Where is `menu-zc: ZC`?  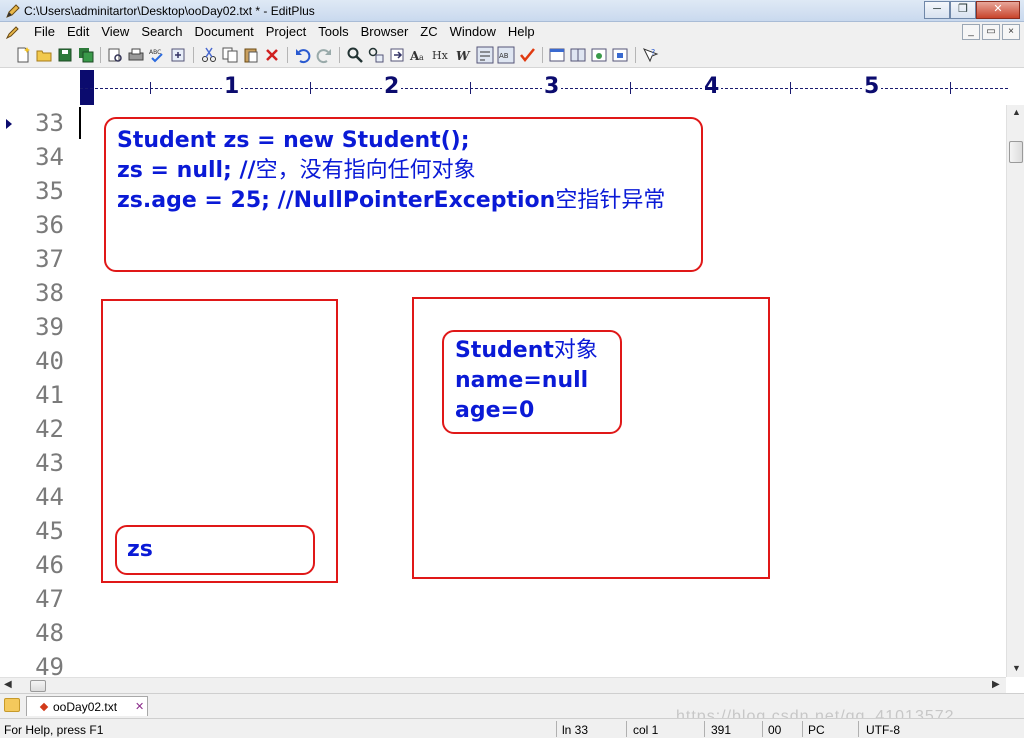
menu-zc: ZC is located at coordinates (428, 32).